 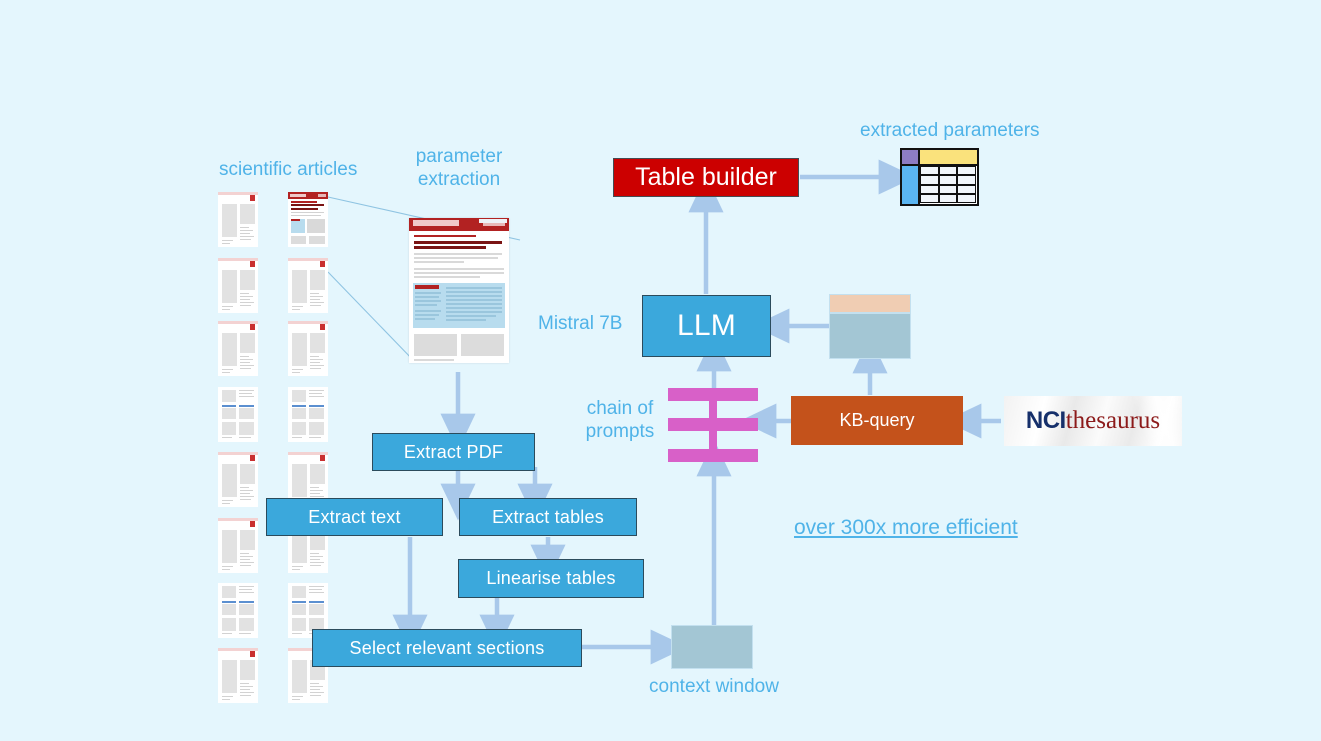 What do you see at coordinates (308, 219) in the screenshot?
I see `article-thumbnail-selected` at bounding box center [308, 219].